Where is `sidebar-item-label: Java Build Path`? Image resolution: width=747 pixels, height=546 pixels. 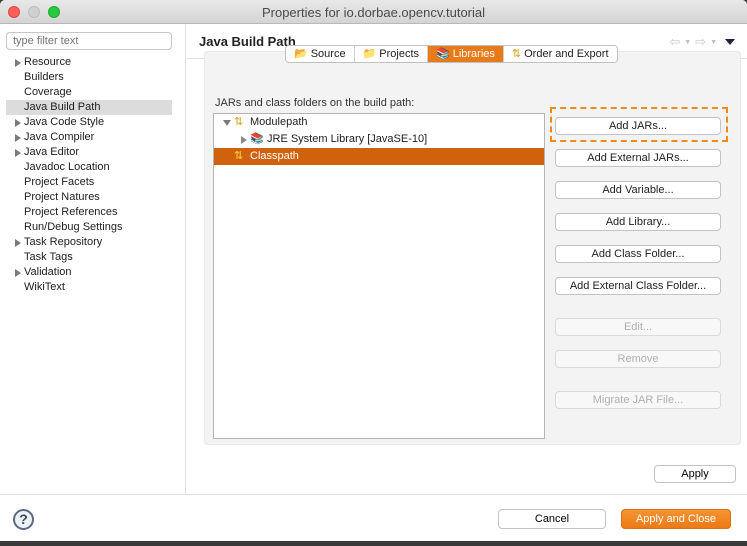 sidebar-item-label: Java Build Path is located at coordinates (62, 107).